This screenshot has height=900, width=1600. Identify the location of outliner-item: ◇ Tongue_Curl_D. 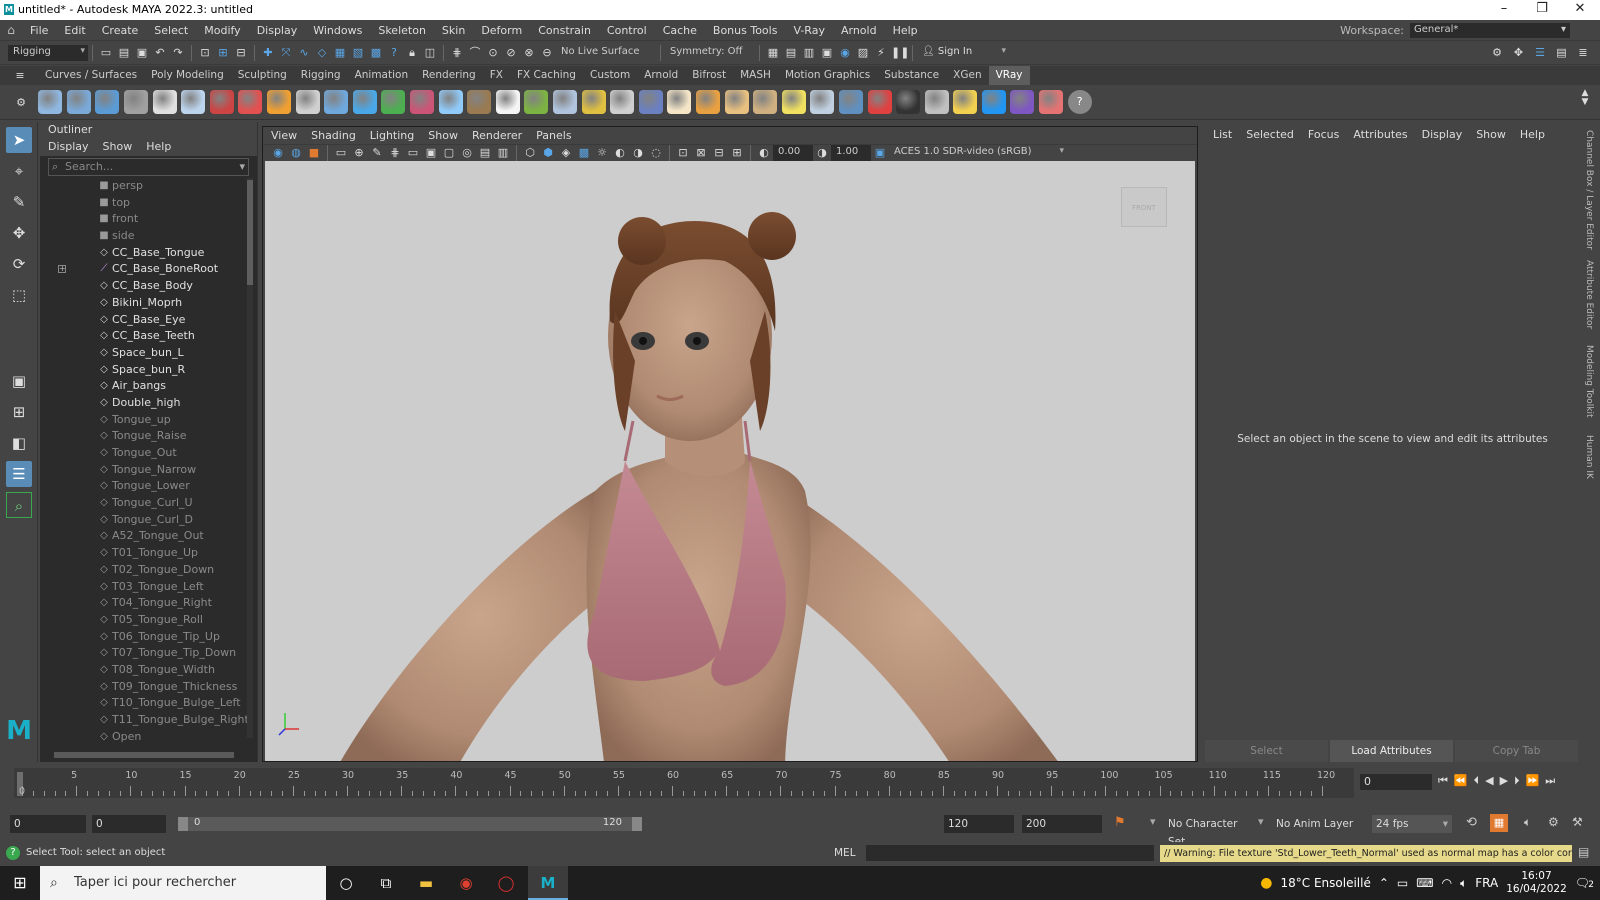
(148, 520).